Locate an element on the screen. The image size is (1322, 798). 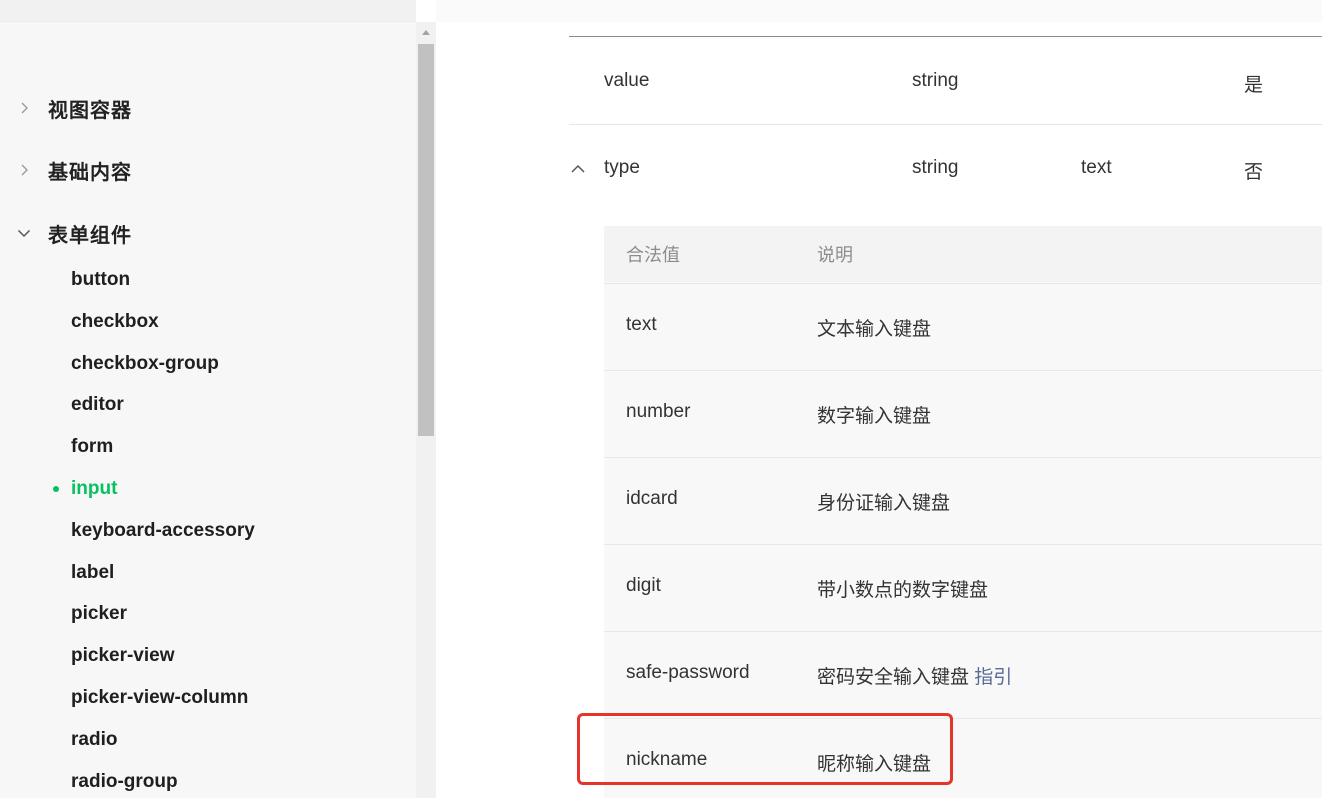
value-description: 密码安全输入键盘 指引 is located at coordinates (914, 675).